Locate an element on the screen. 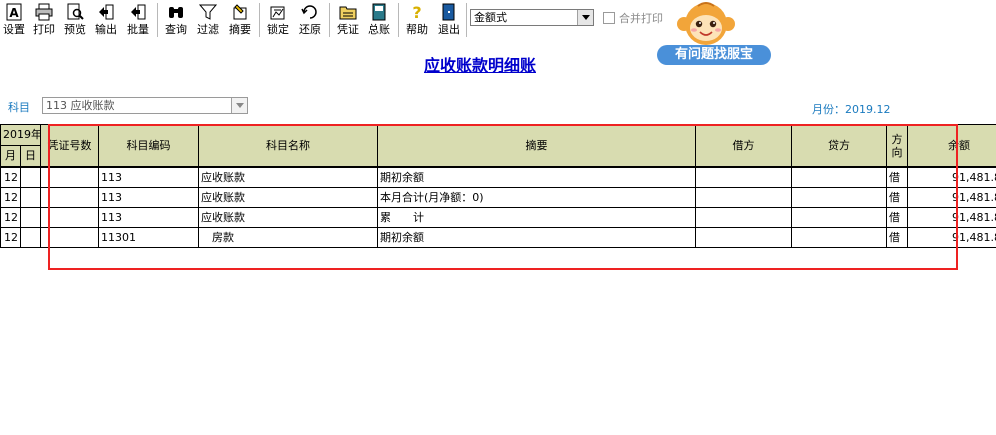 The width and height of the screenshot is (996, 435). settings-button: A 设置 is located at coordinates (14, 20).